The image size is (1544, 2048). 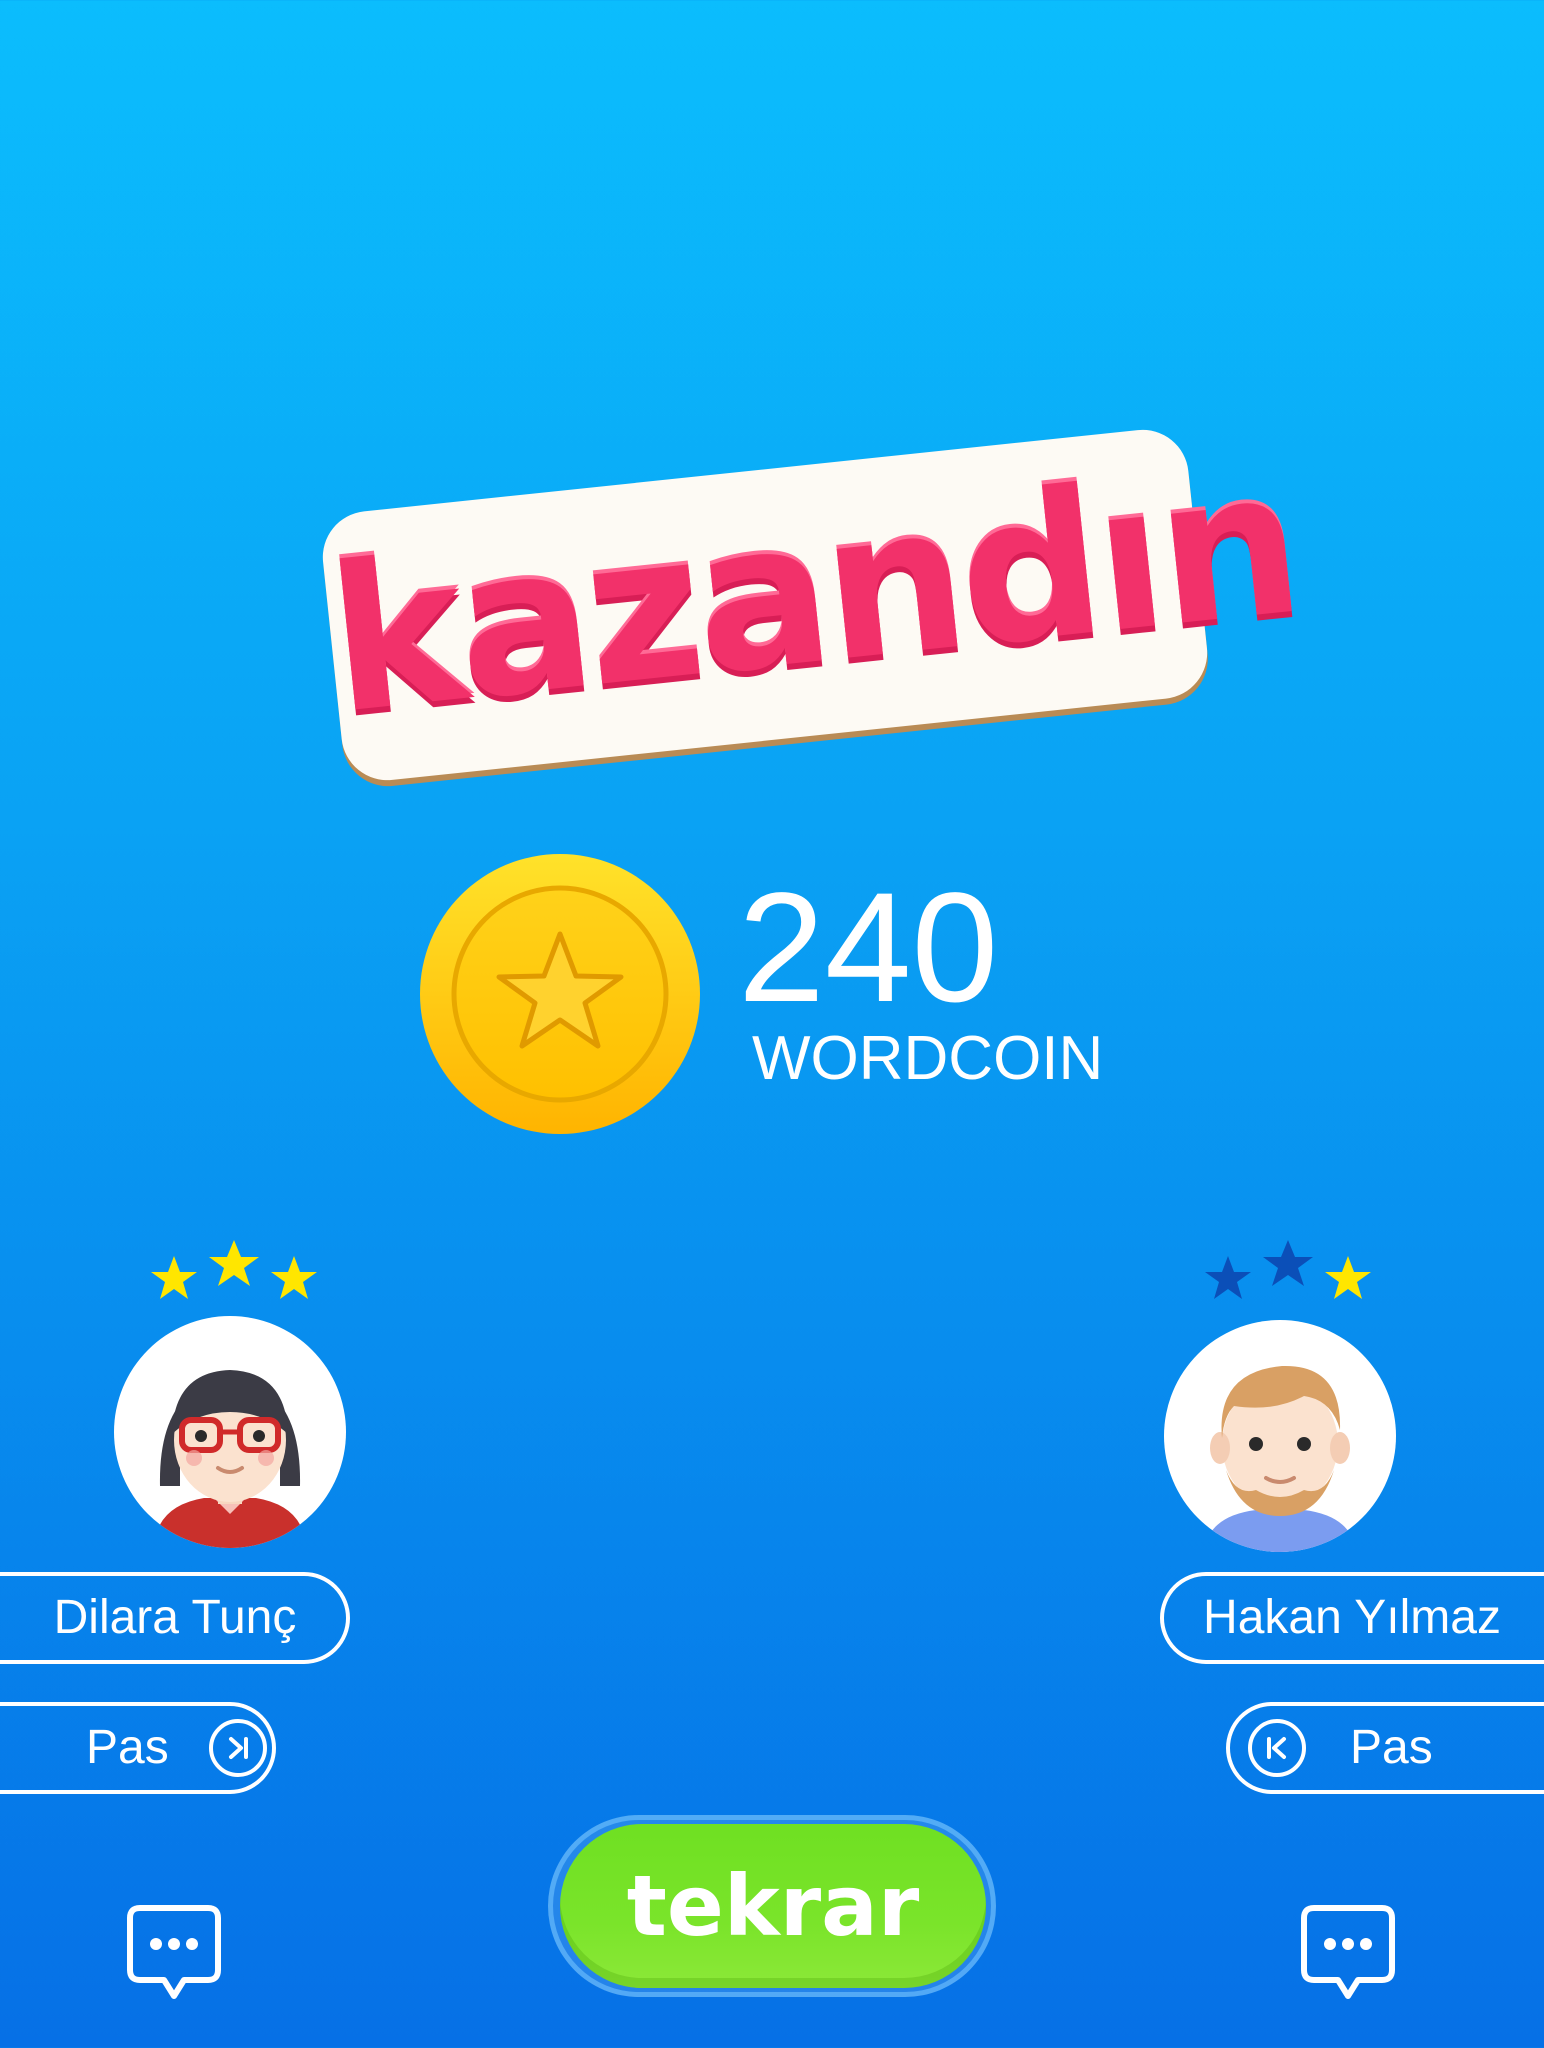 What do you see at coordinates (1348, 1954) in the screenshot?
I see `player2-chat-button` at bounding box center [1348, 1954].